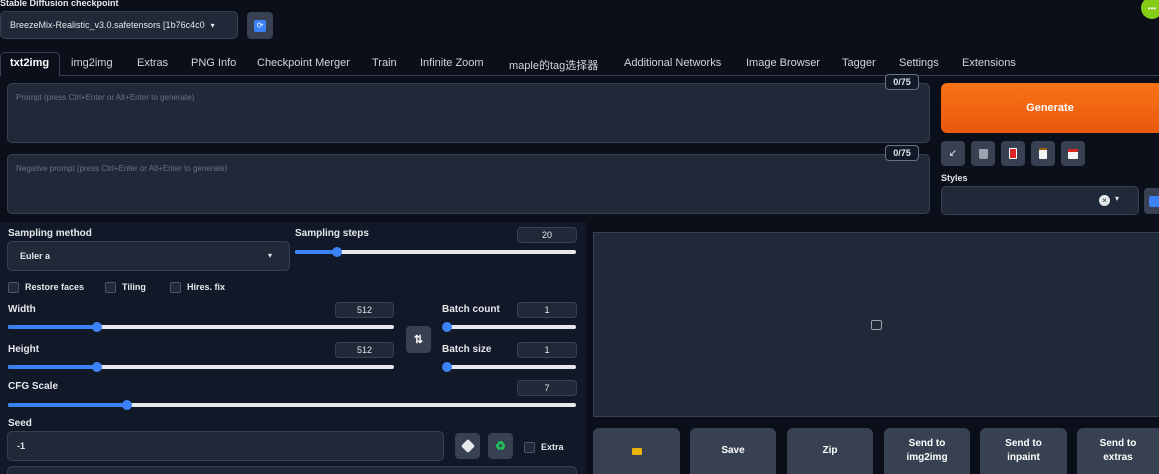  Describe the element at coordinates (467, 349) in the screenshot. I see `batch-size-label: Batch size` at that location.